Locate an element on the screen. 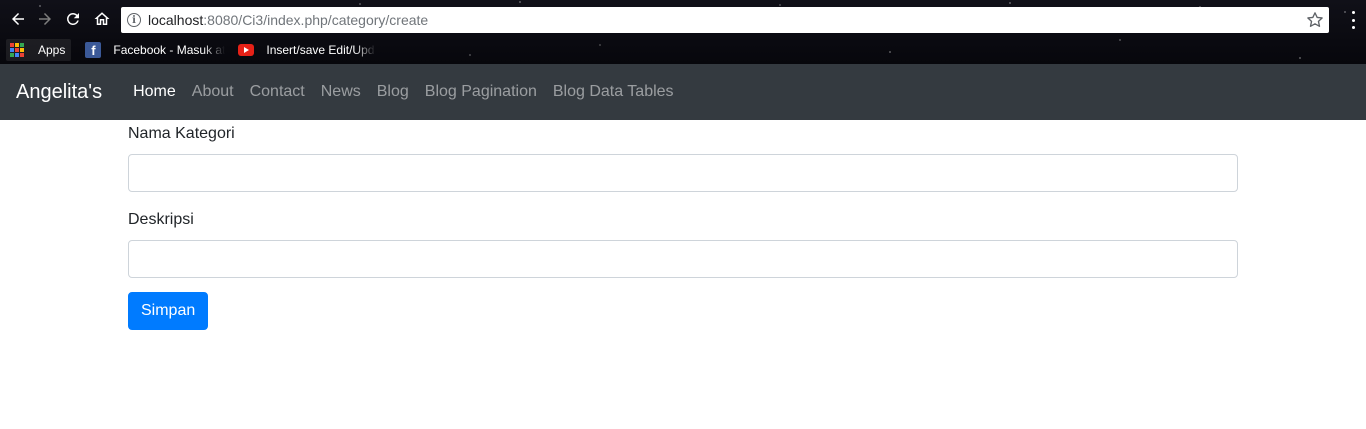 This screenshot has width=1366, height=429. nav-link-home: Home is located at coordinates (154, 92).